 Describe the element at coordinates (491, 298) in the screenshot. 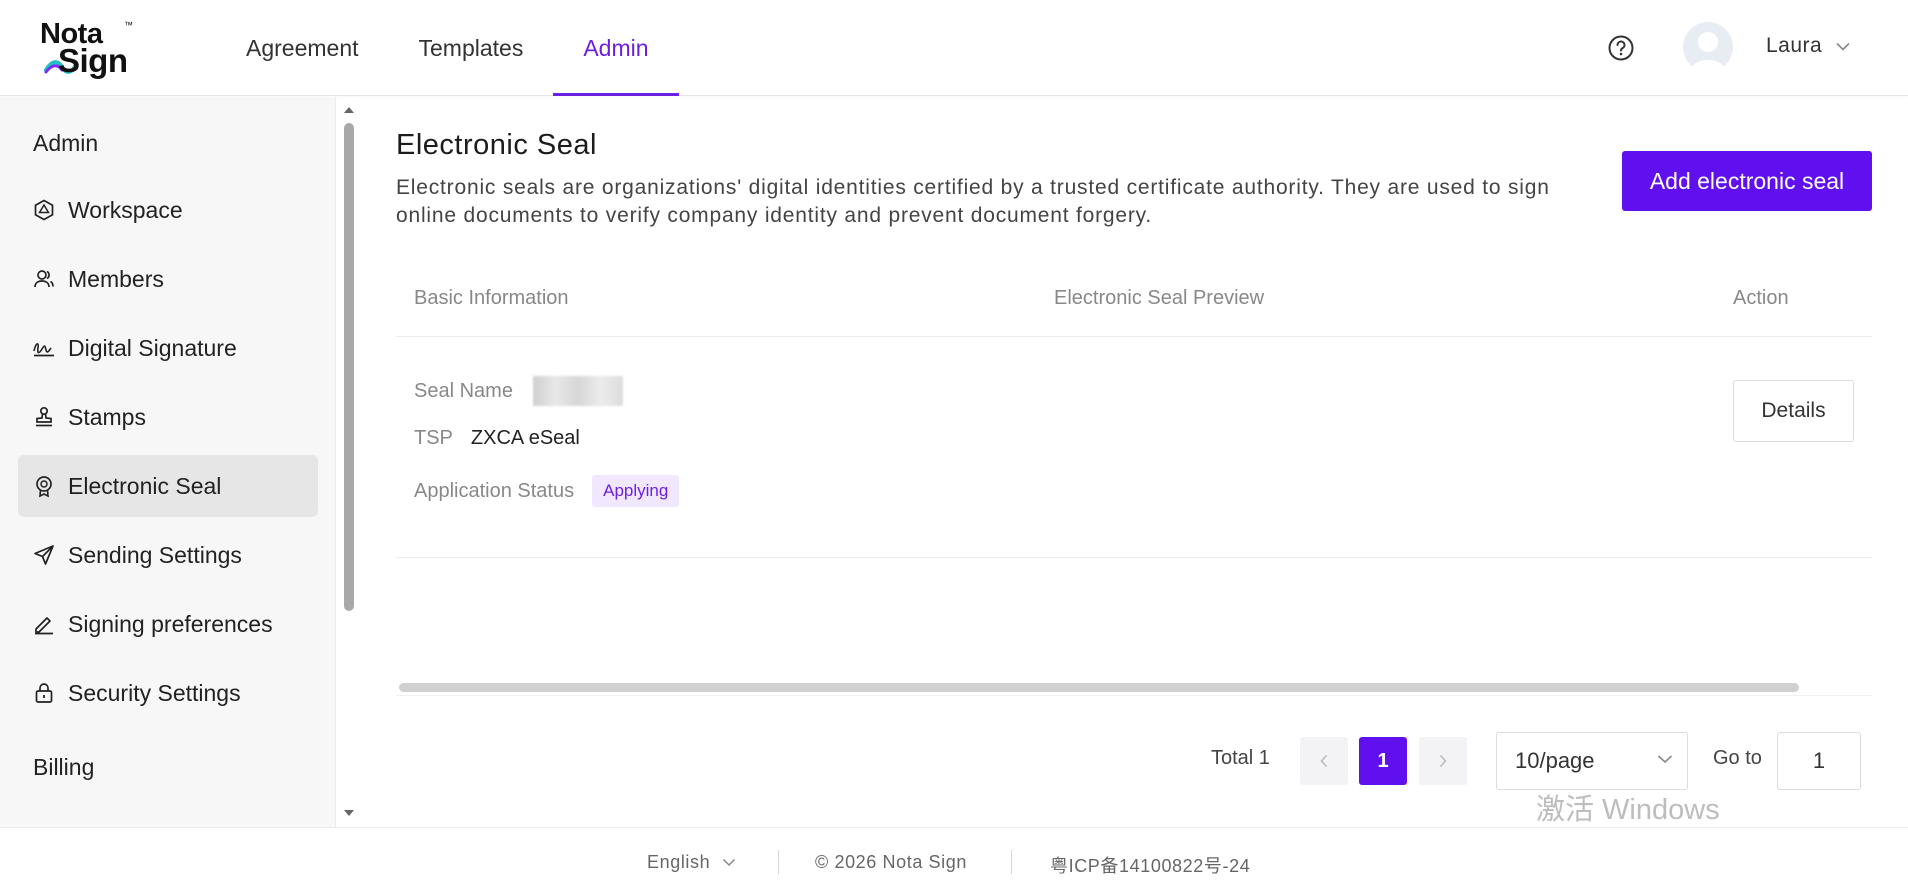

I see `column-header-basic-info: Basic Information` at that location.